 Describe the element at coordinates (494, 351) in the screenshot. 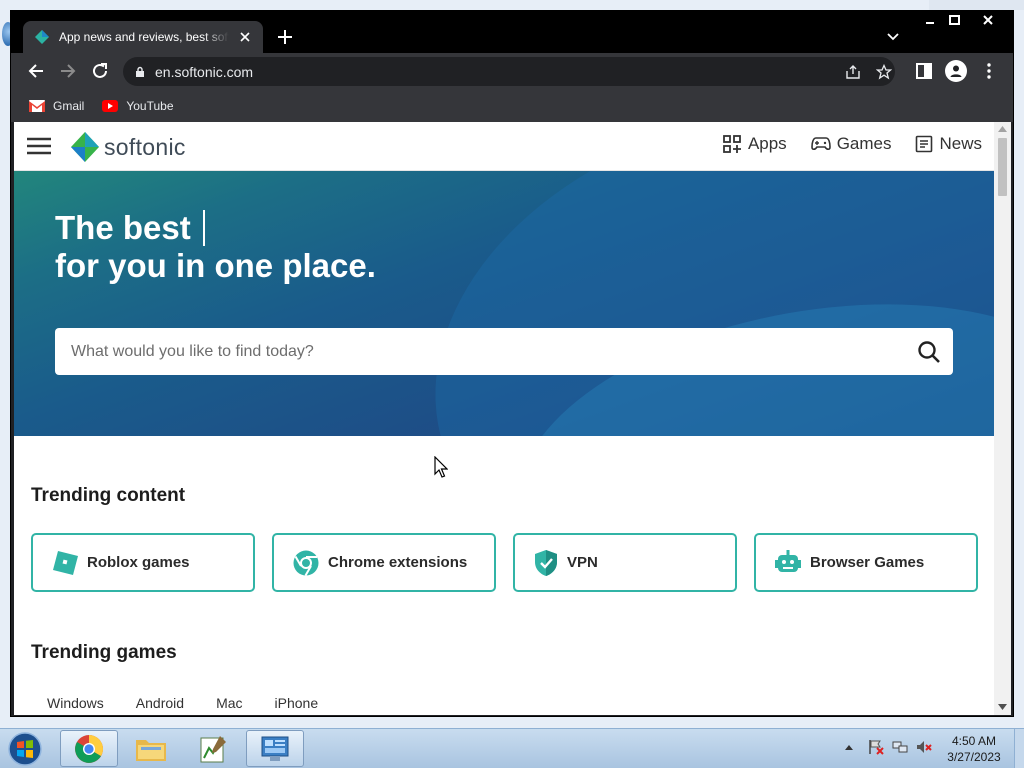

I see `search-input` at that location.